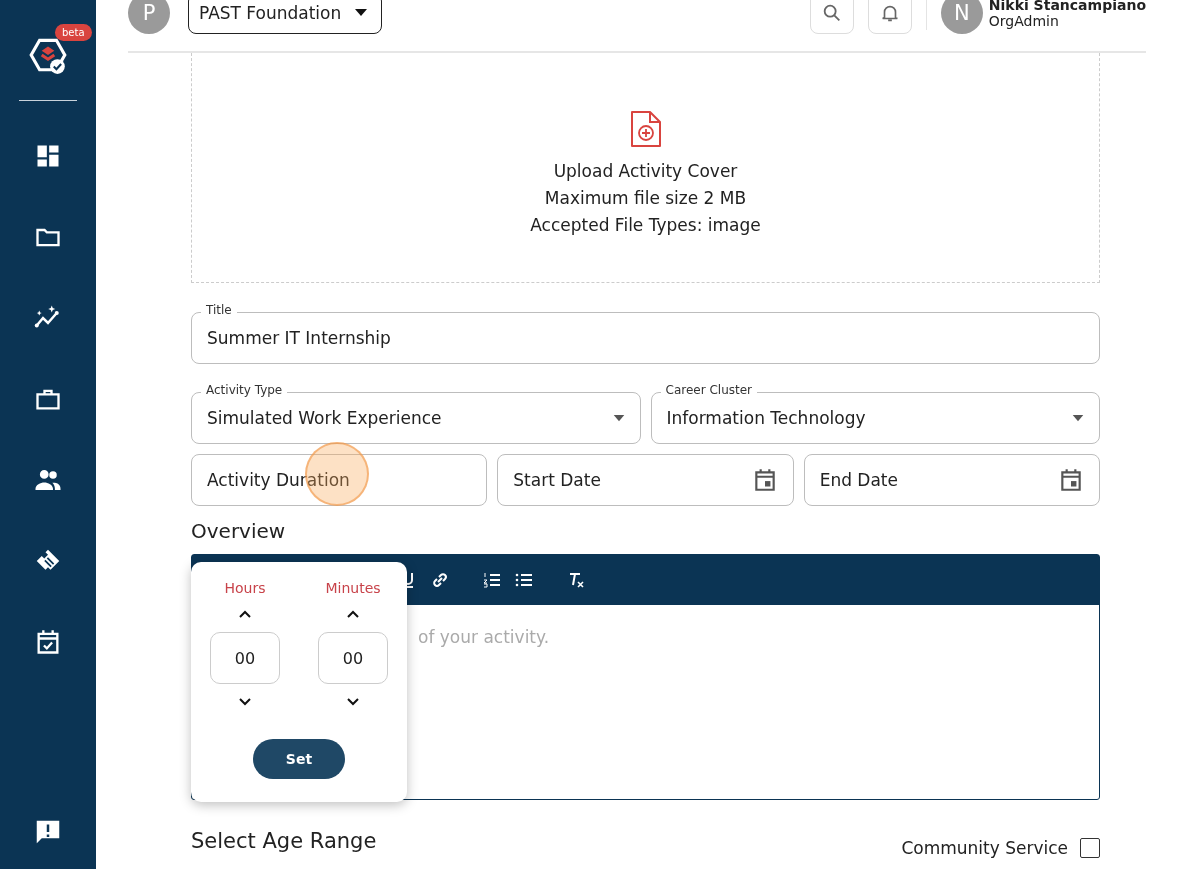 This screenshot has width=1200, height=869. What do you see at coordinates (645, 225) in the screenshot?
I see `upload-types-note: Accepted File Types: image` at bounding box center [645, 225].